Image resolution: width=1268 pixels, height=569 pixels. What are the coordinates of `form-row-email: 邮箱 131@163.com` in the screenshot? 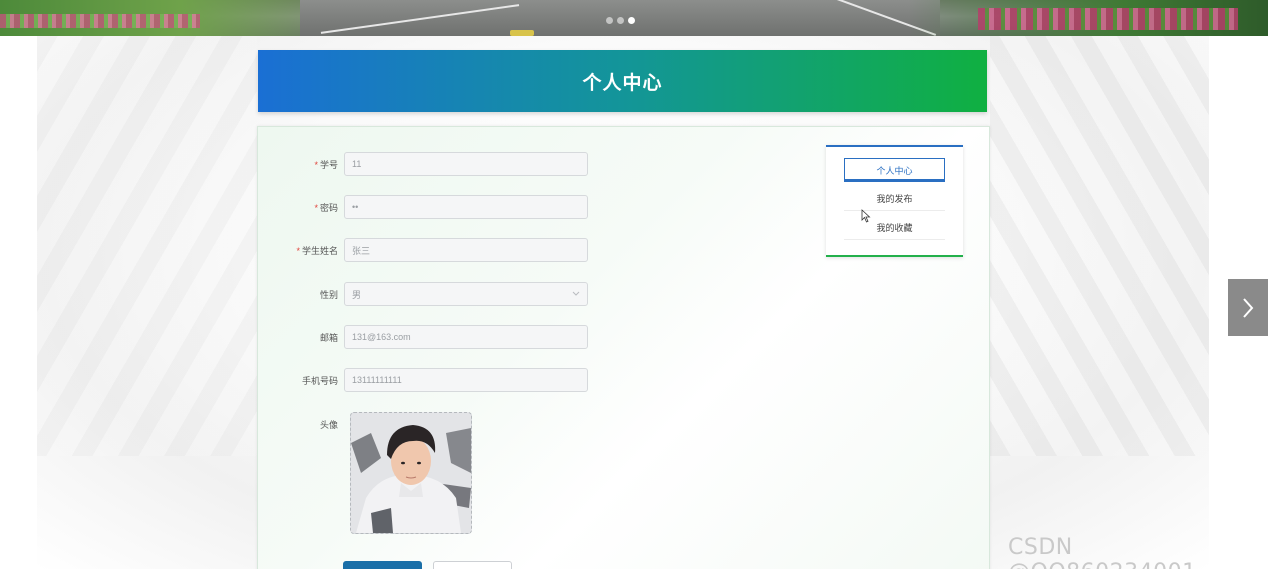 It's located at (458, 337).